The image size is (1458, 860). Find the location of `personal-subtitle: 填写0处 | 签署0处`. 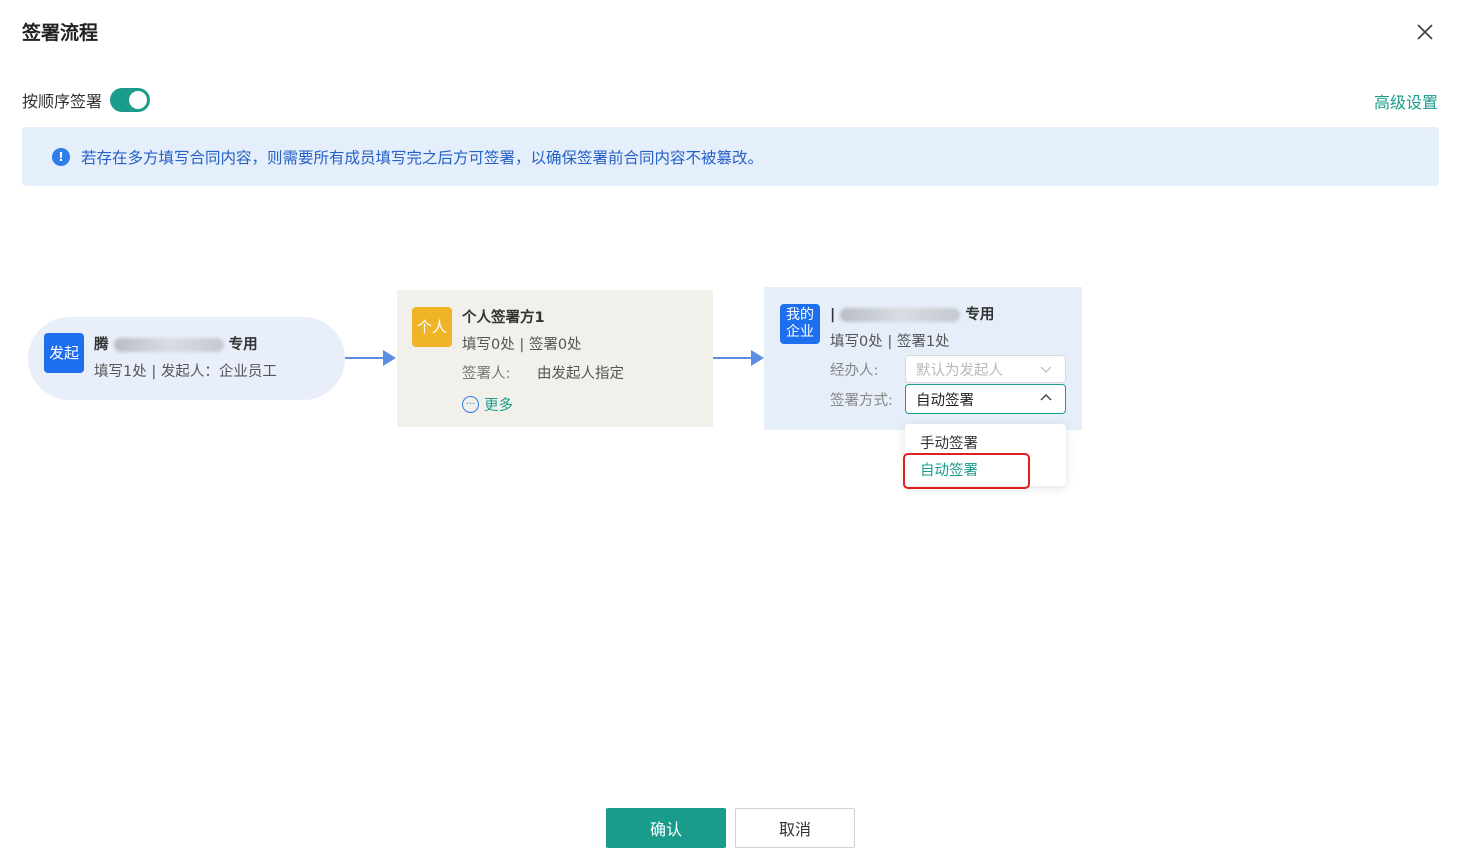

personal-subtitle: 填写0处 | 签署0处 is located at coordinates (522, 345).